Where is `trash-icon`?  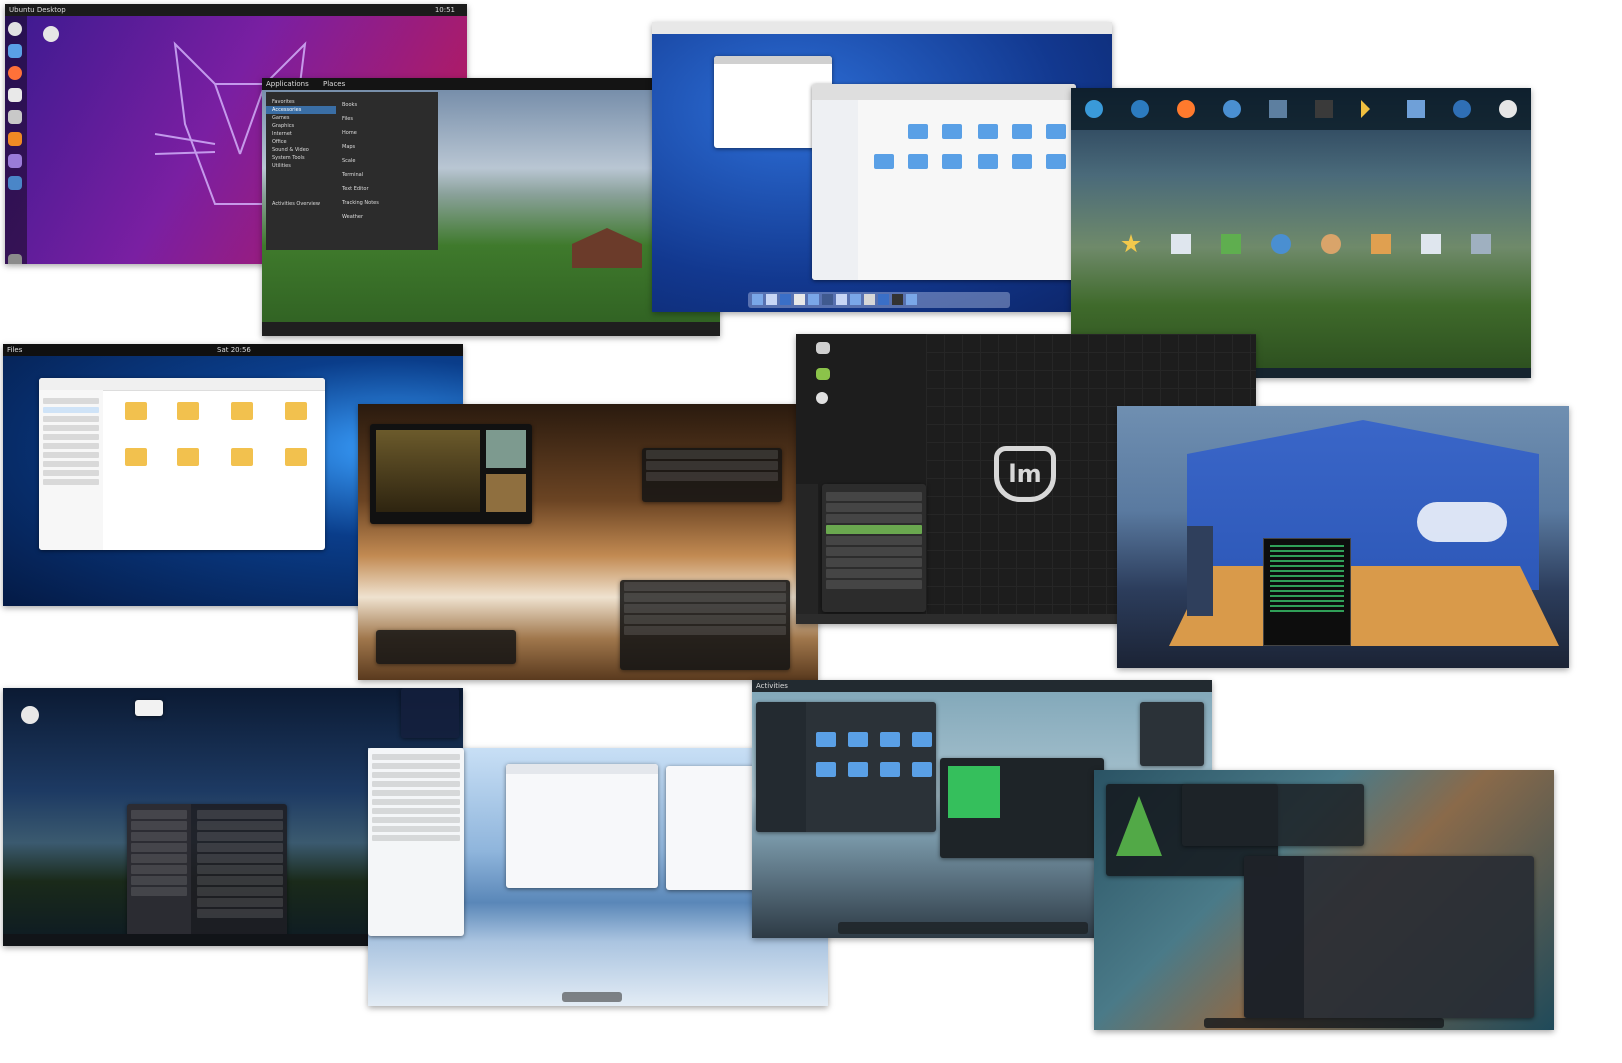
trash-icon is located at coordinates (15, 259).